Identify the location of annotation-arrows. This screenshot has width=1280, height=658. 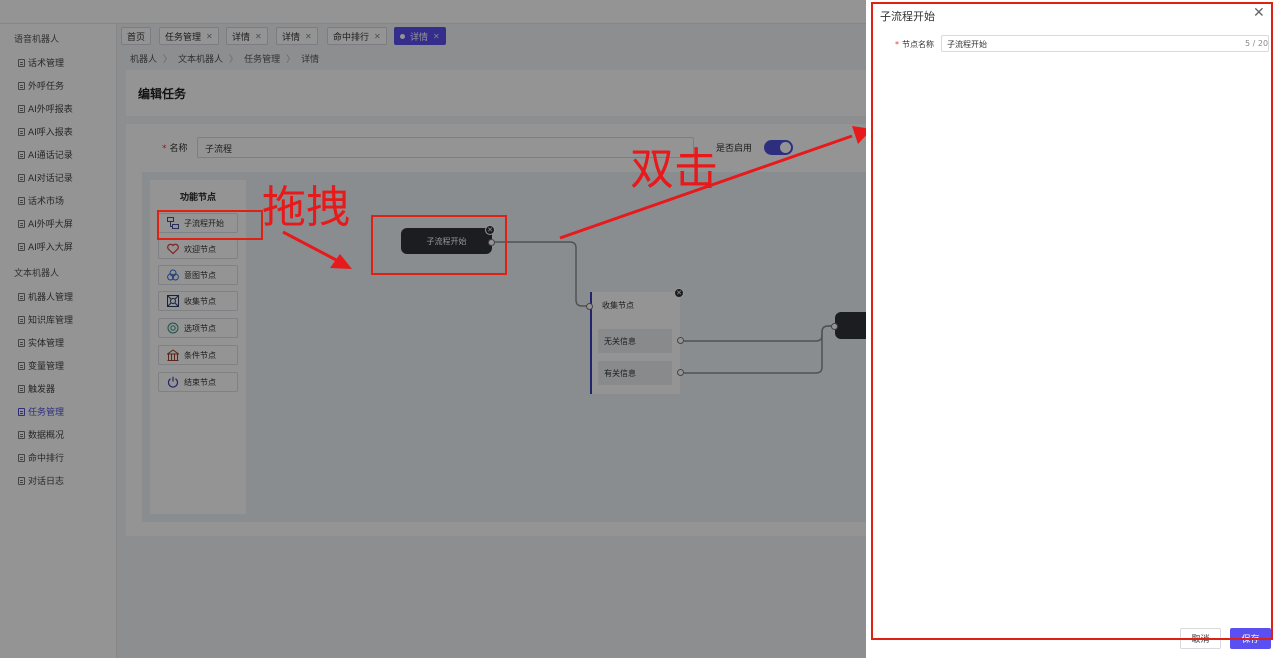
(577, 197).